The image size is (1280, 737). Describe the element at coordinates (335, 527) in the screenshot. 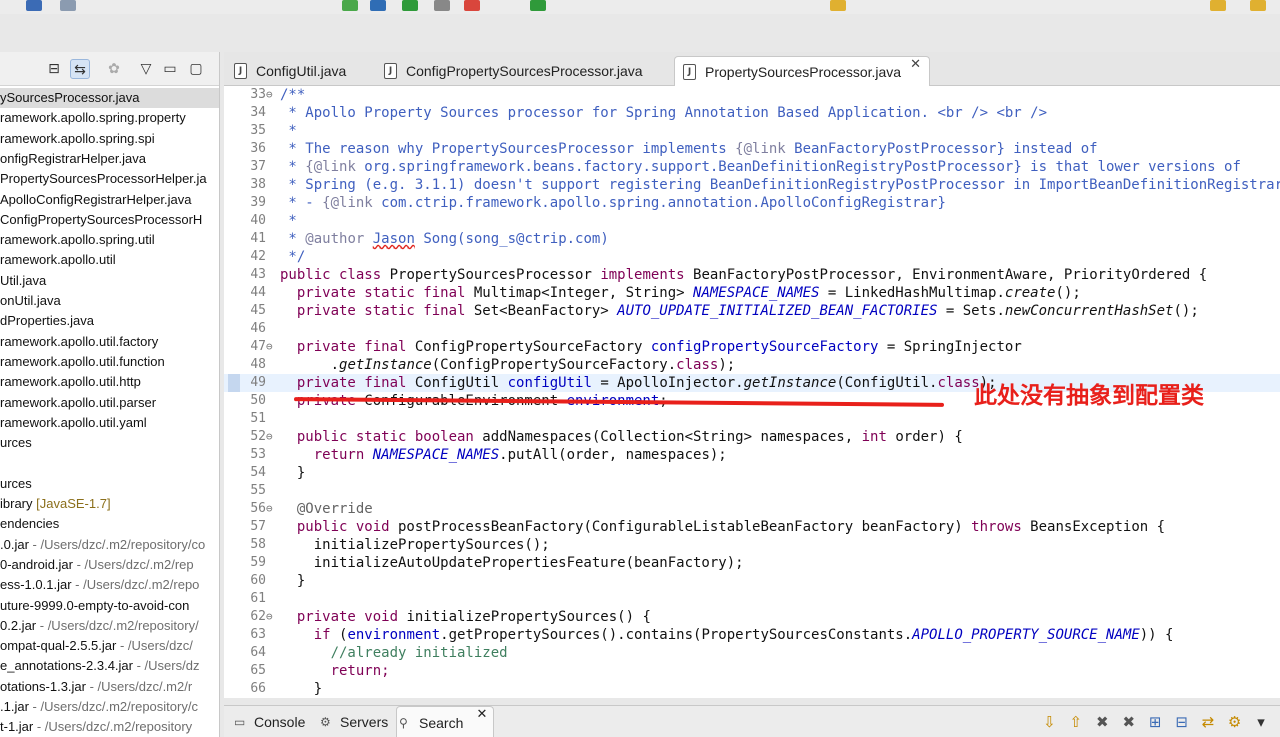

I see `code-token: public void` at that location.